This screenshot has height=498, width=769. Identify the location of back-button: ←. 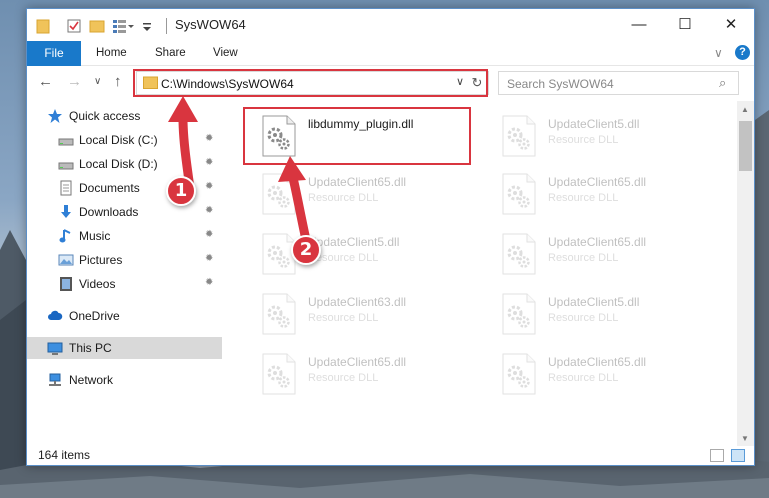
(45, 81).